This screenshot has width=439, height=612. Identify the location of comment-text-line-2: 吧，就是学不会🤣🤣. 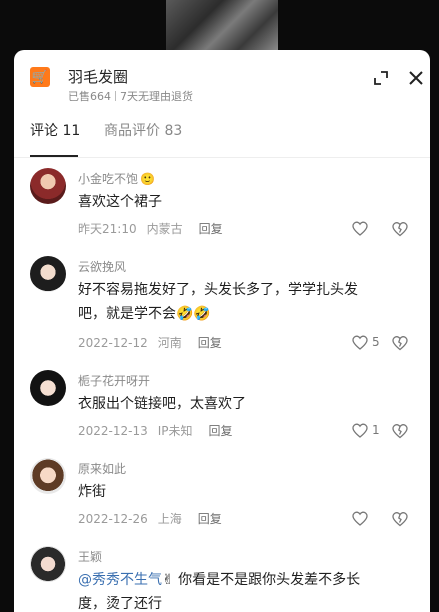
(243, 314).